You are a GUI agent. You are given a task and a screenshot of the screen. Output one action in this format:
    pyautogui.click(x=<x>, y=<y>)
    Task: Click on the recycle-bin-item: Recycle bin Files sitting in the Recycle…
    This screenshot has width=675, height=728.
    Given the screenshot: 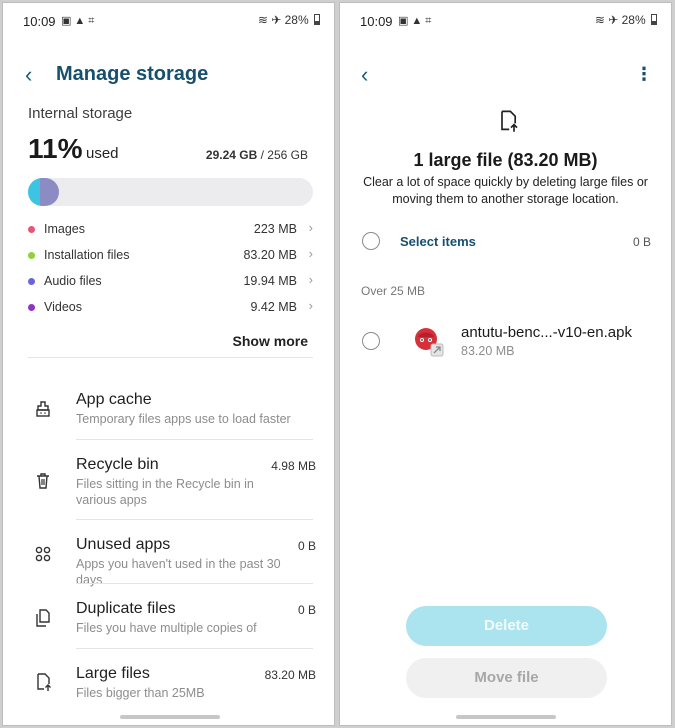 What is the action you would take?
    pyautogui.click(x=168, y=483)
    